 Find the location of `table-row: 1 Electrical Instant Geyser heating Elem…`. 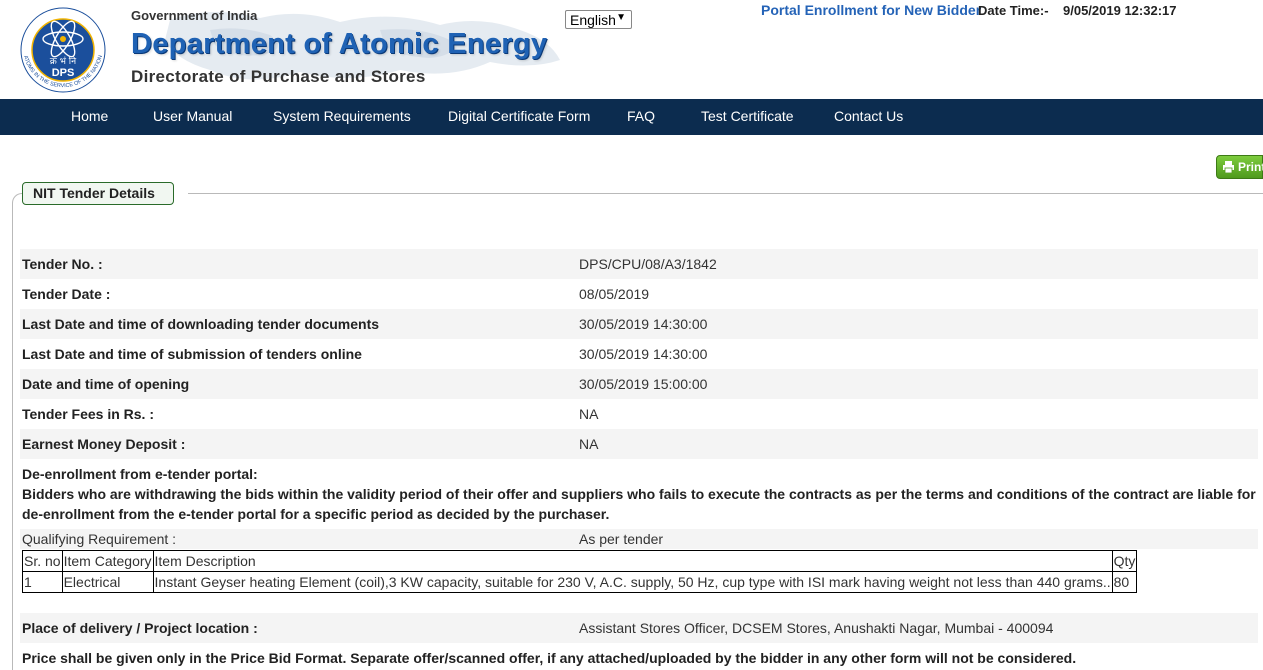

table-row: 1 Electrical Instant Geyser heating Elem… is located at coordinates (580, 582).